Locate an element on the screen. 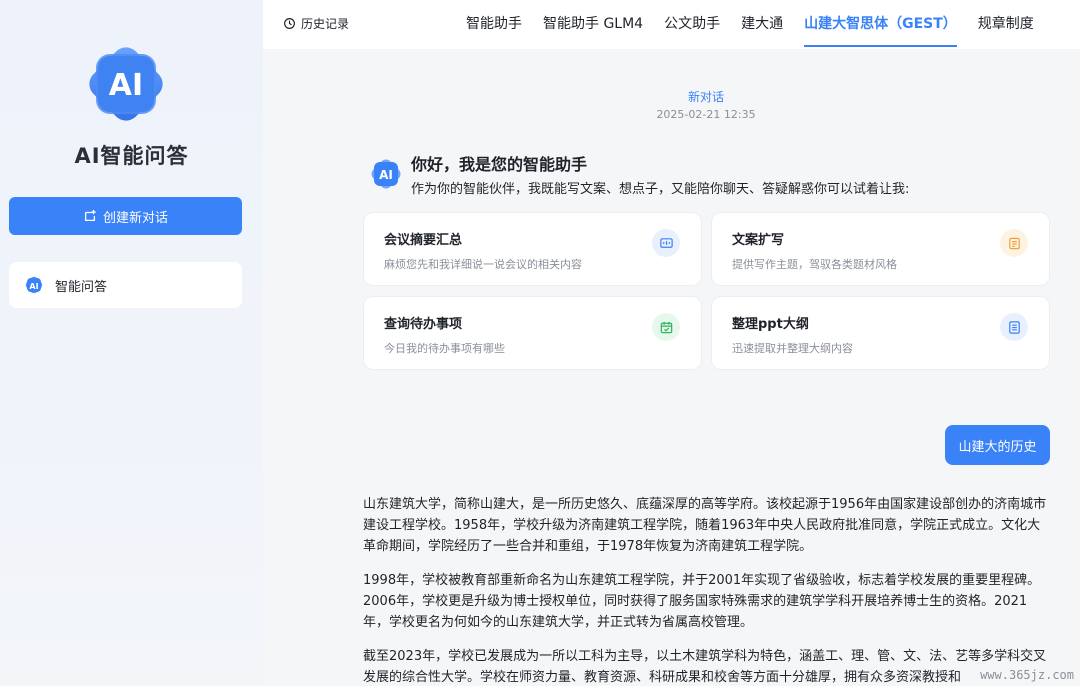 This screenshot has width=1080, height=686. assistant-avatar-icon: AI is located at coordinates (386, 174).